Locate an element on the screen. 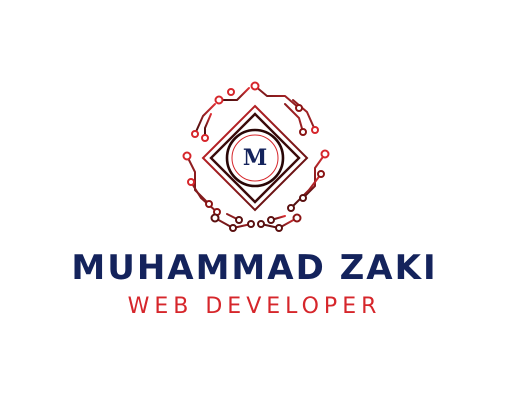 The width and height of the screenshot is (509, 404). logo-initial: M is located at coordinates (255, 158).